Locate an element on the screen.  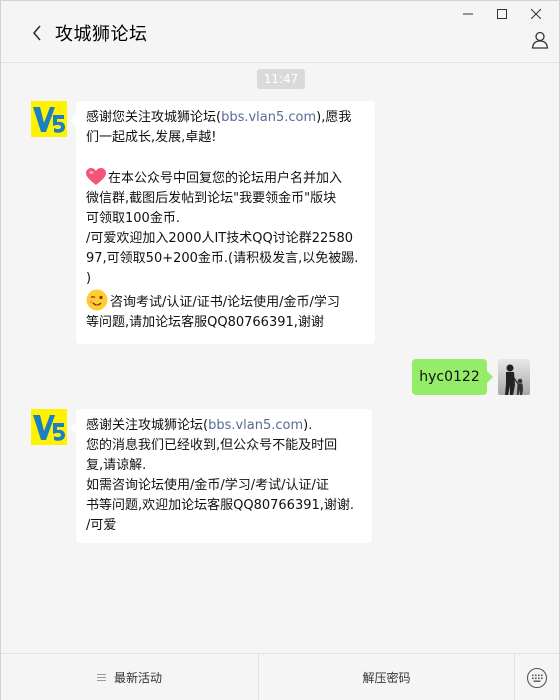
message-line: ) is located at coordinates (89, 278).